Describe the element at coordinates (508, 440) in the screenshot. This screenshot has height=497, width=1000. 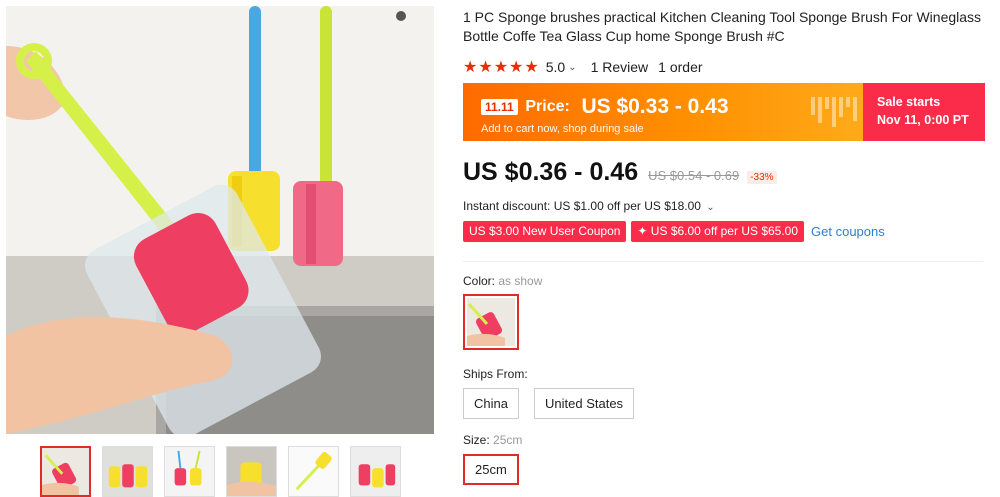
I see `size-value: 25cm` at that location.